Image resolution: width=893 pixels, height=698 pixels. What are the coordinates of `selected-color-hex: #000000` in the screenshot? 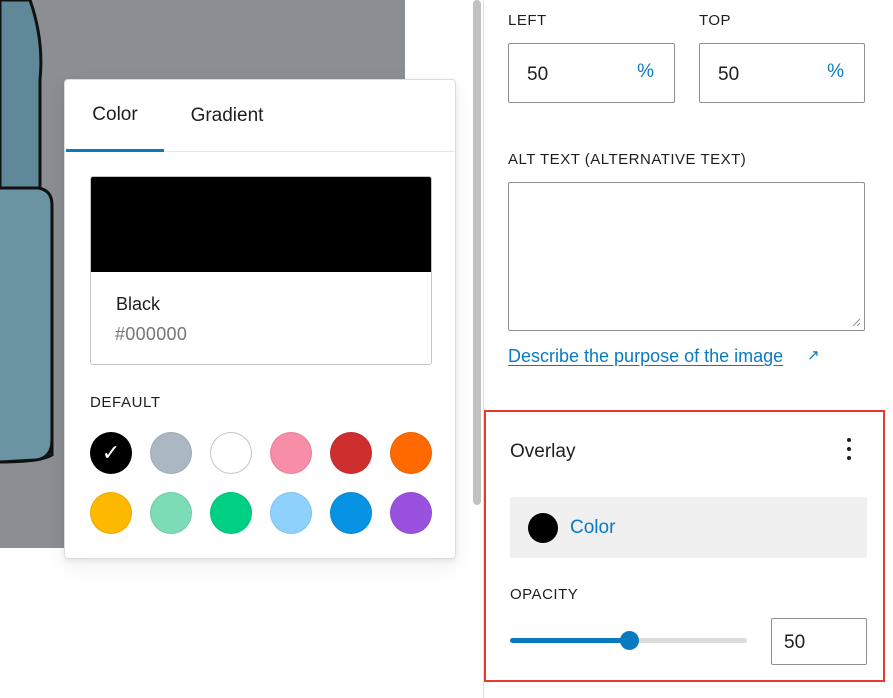 It's located at (151, 334).